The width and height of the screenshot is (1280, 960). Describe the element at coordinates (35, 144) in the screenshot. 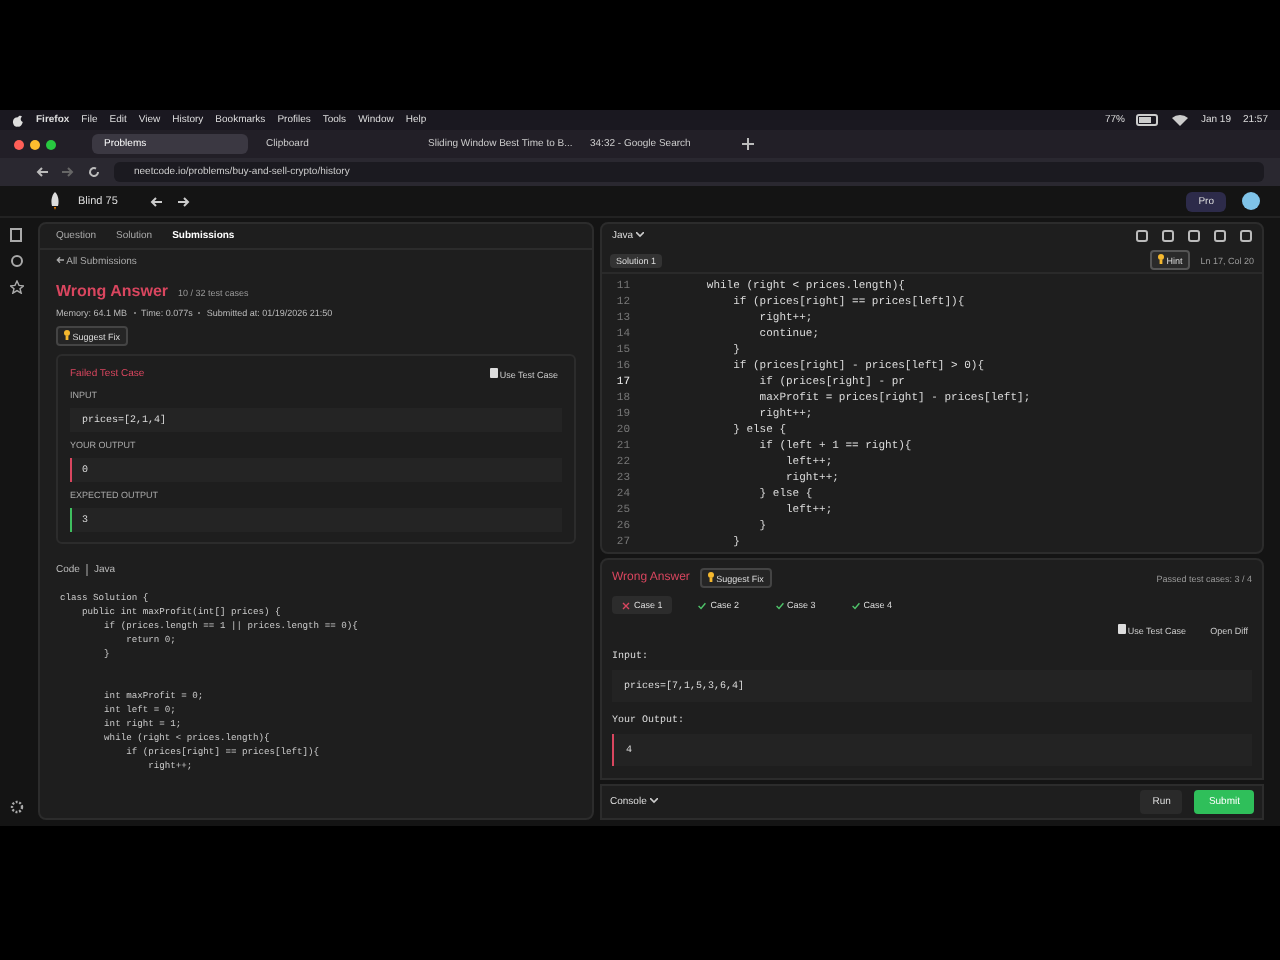

I see `window-controls-drawing` at that location.